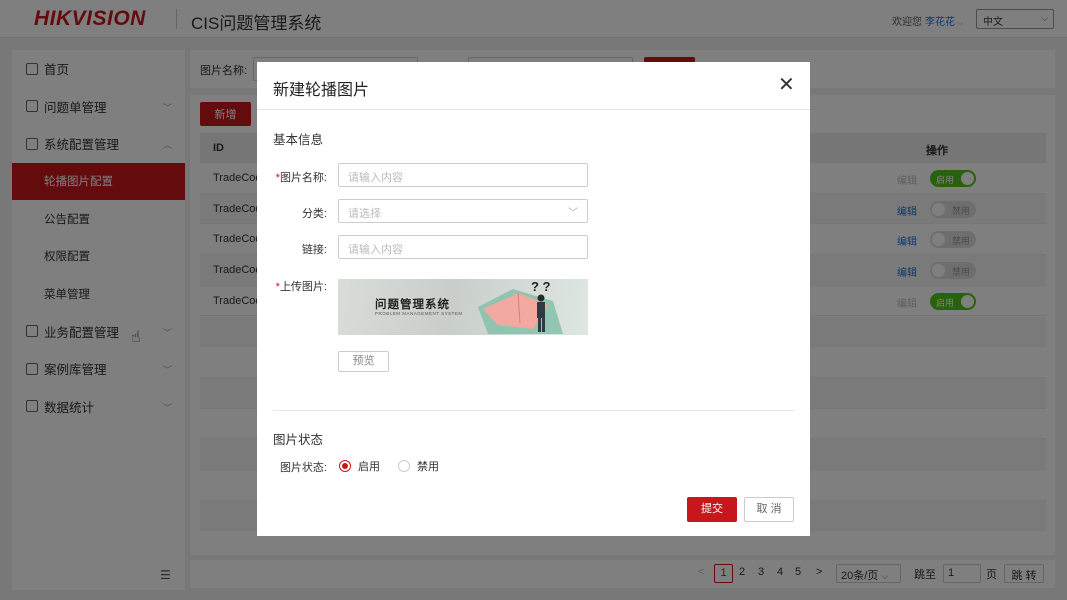 This screenshot has width=1067, height=600. What do you see at coordinates (769, 509) in the screenshot?
I see `cancel-button: 取 消` at bounding box center [769, 509].